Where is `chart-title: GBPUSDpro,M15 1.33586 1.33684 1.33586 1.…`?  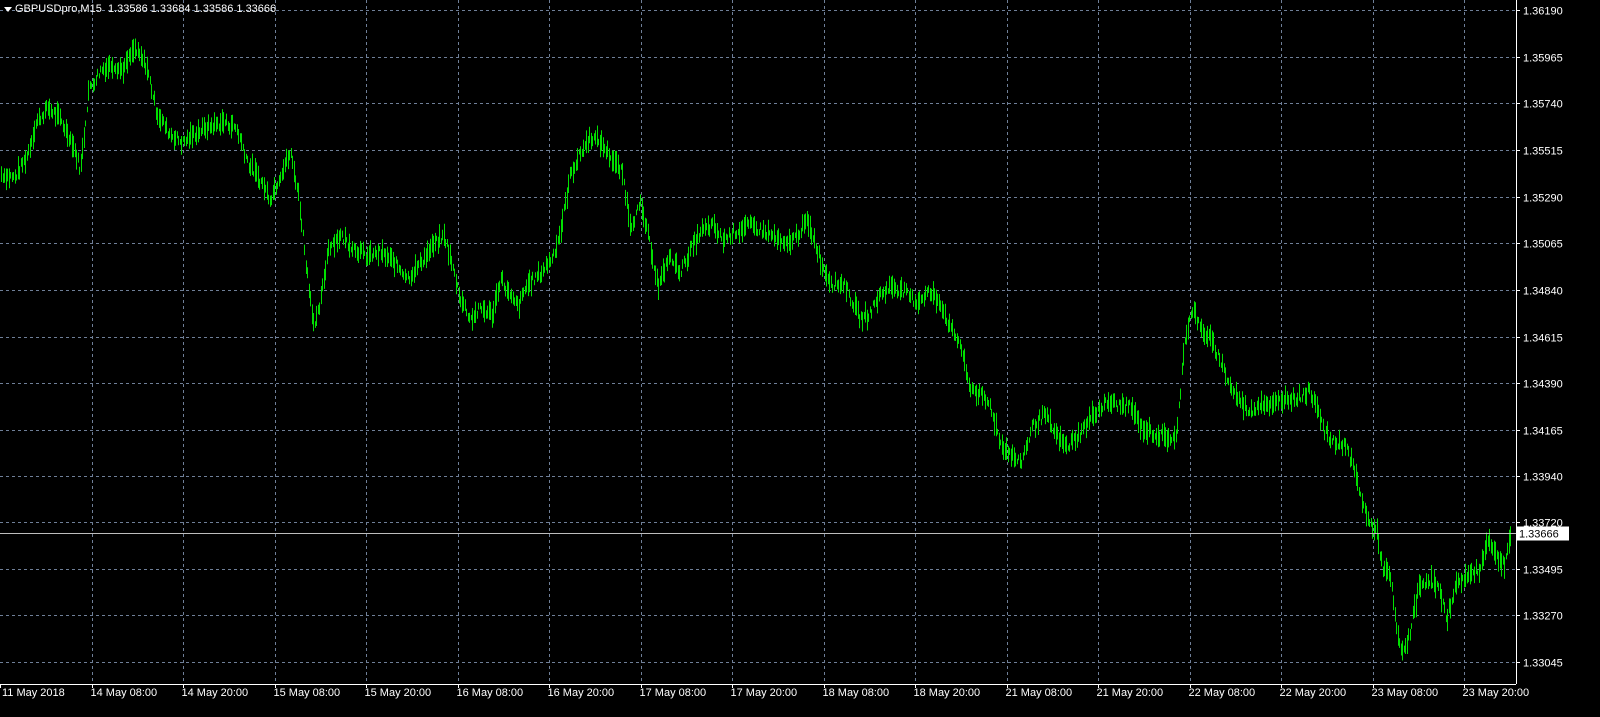 chart-title: GBPUSDpro,M15 1.33586 1.33684 1.33586 1.… is located at coordinates (140, 9).